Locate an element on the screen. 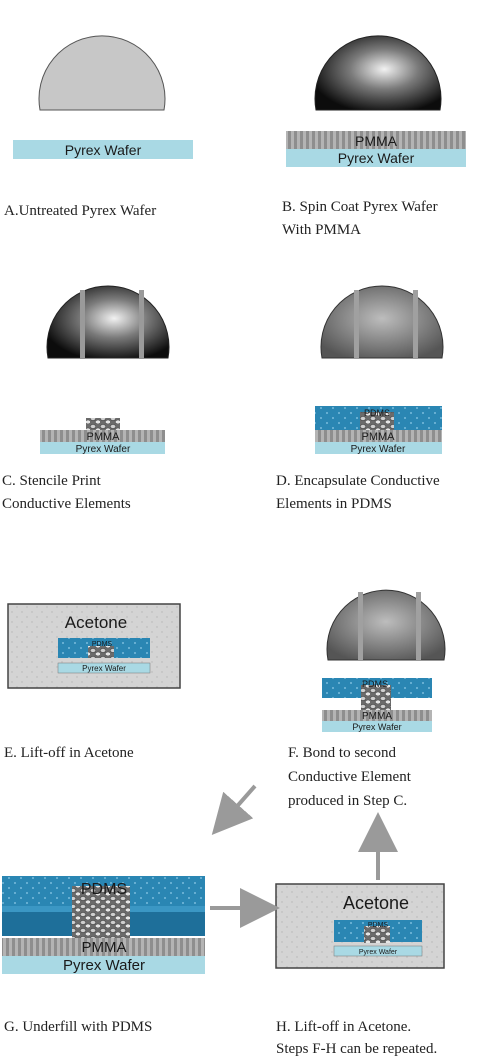 This screenshot has height=1060, width=480. caption-a: A.Untreated Pyrex Wafer is located at coordinates (80, 211).